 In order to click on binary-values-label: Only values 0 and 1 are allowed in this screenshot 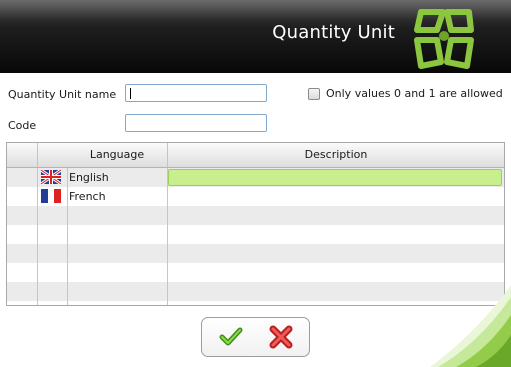, I will do `click(414, 93)`.